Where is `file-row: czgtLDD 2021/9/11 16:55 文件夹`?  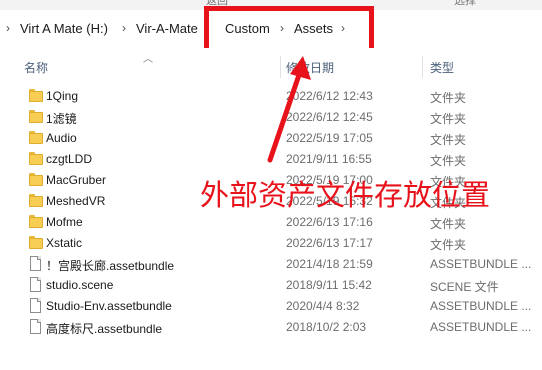
file-row: czgtLDD 2021/9/11 16:55 文件夹 is located at coordinates (271, 159).